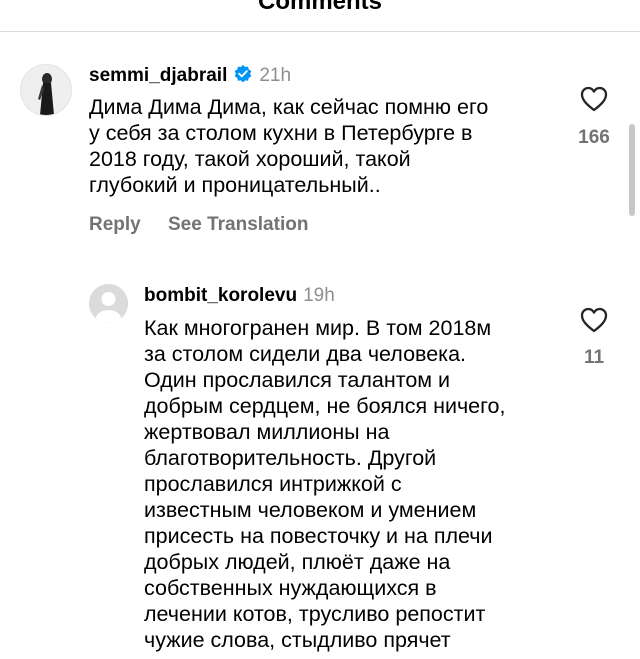  I want to click on comment-header: bombit_korolevu 19h, so click(239, 296).